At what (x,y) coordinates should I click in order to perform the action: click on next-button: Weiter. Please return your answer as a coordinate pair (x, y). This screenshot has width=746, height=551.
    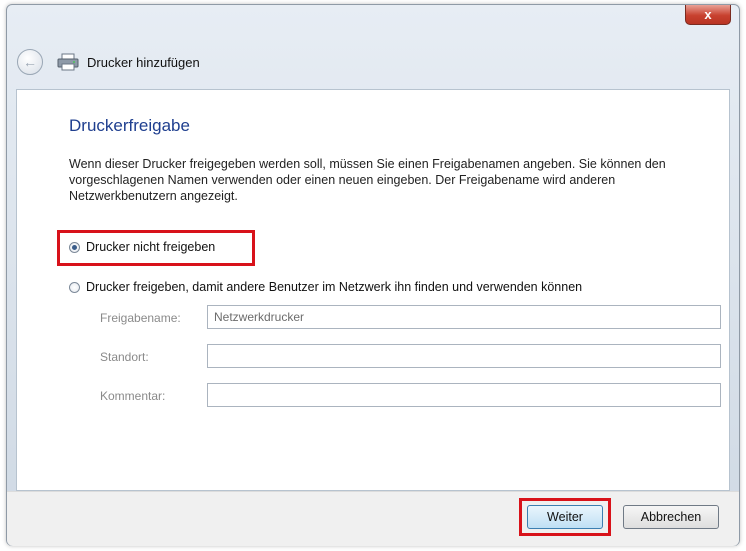
    Looking at the image, I should click on (565, 517).